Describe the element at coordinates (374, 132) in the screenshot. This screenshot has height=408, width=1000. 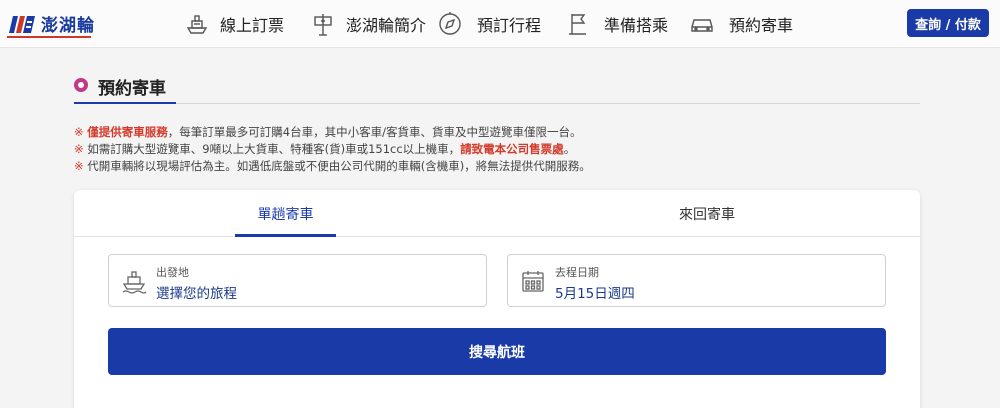
I see `notice-text: ，每筆訂單最多可訂購4台車，其中小客車/客貨車、貨車及中型遊覽車僅限一台。` at that location.